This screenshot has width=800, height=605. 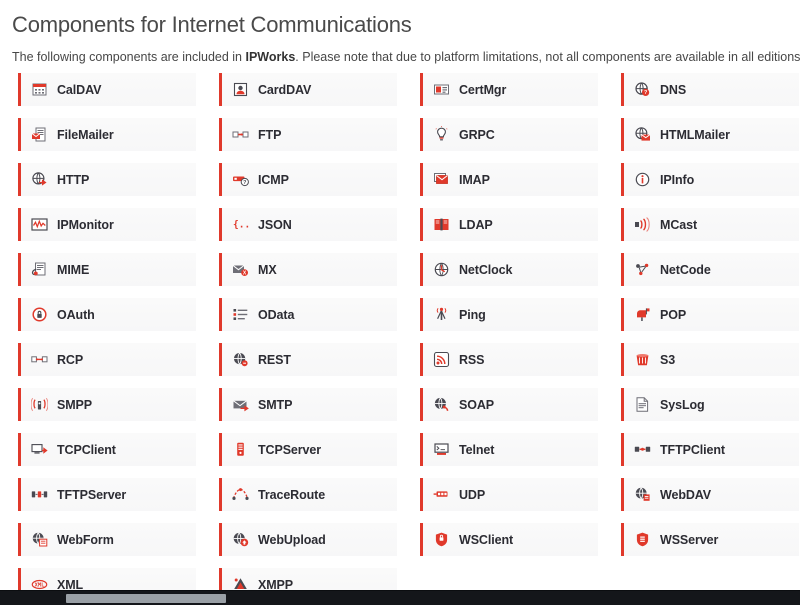 I want to click on rest-globe-icon, so click(x=240, y=359).